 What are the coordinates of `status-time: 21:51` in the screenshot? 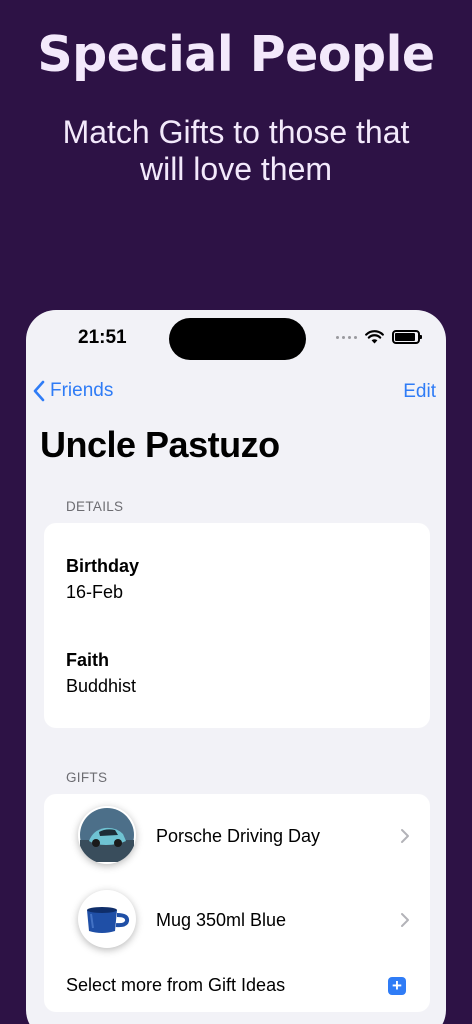 It's located at (102, 337).